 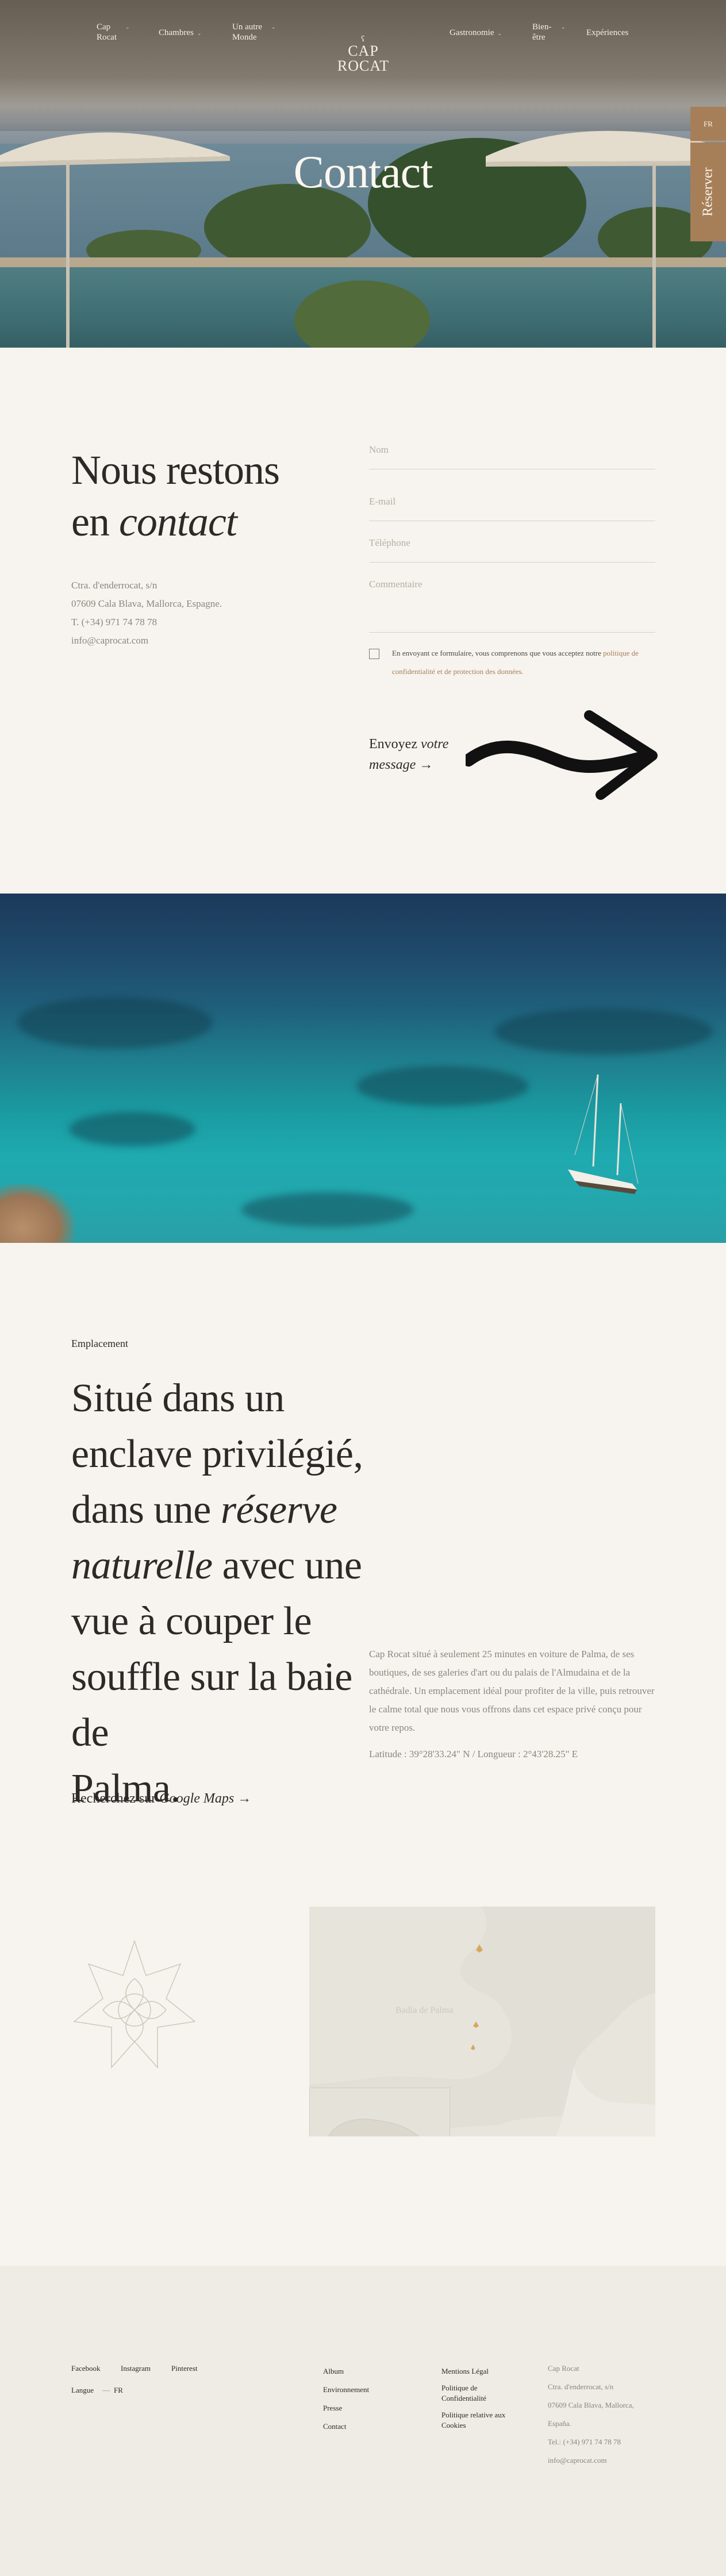 What do you see at coordinates (459, 2388) in the screenshot?
I see `footer-link-privacy: Politique de` at bounding box center [459, 2388].